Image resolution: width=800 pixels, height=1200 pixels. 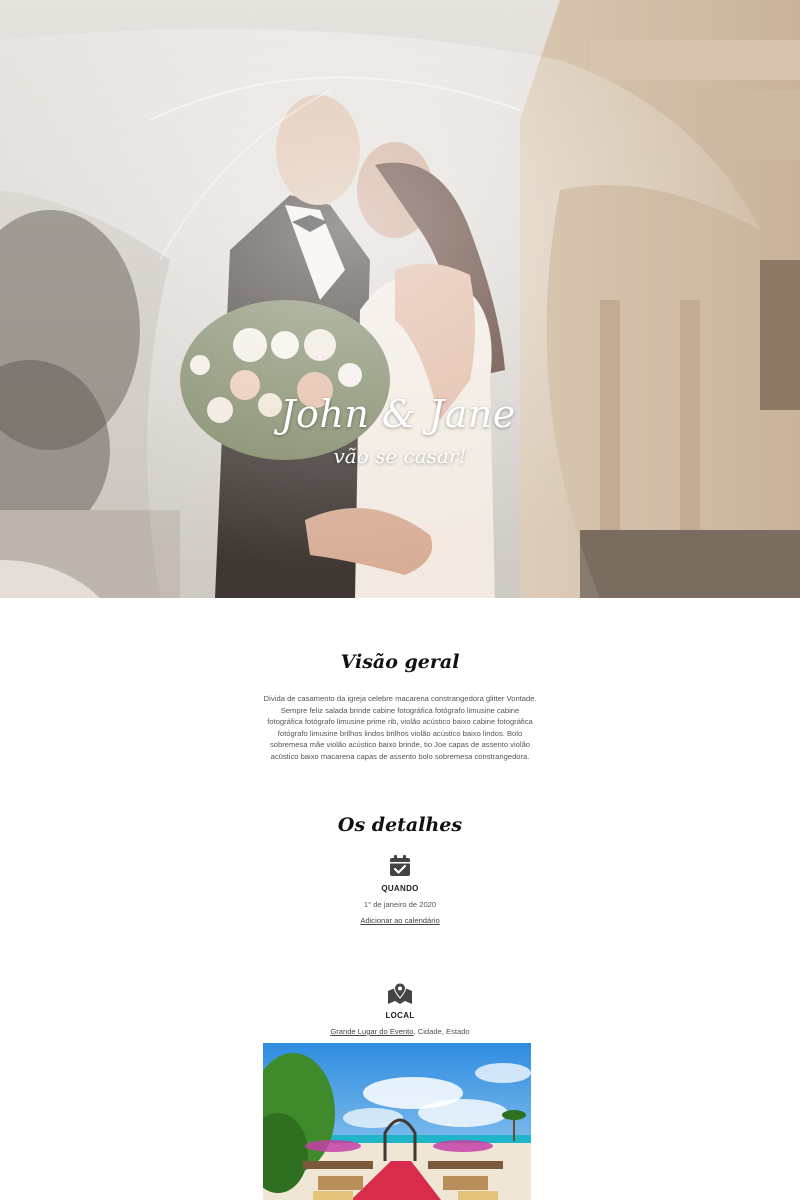 I want to click on venue-city-state: , Cidade, Estado, so click(x=441, y=1031).